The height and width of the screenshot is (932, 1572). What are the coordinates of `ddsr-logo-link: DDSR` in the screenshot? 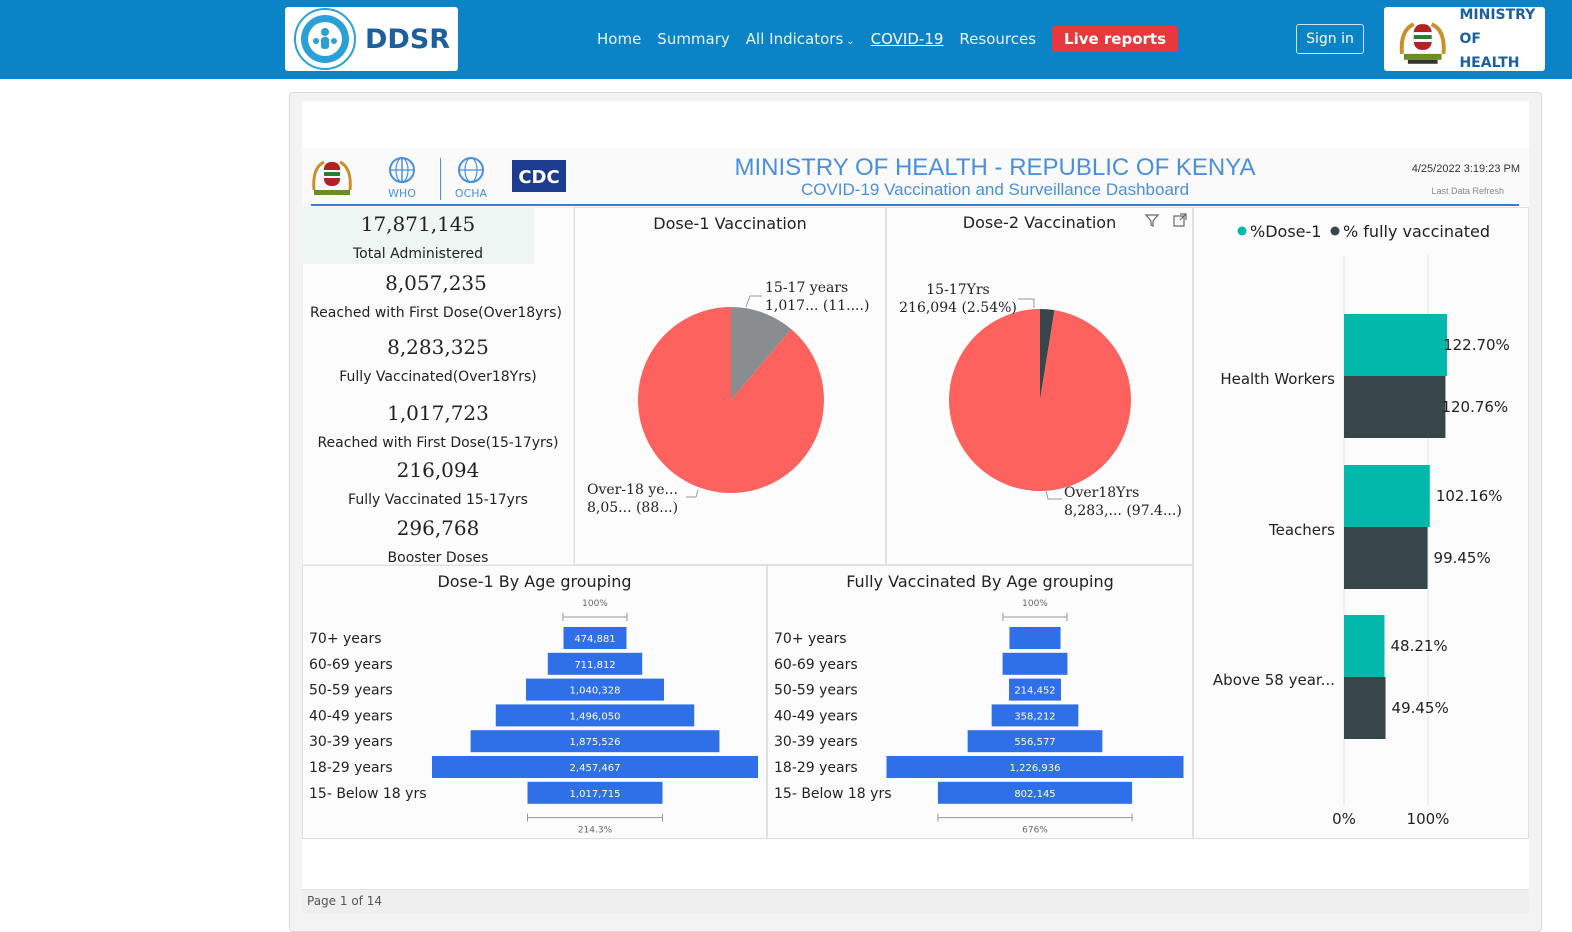 It's located at (371, 39).